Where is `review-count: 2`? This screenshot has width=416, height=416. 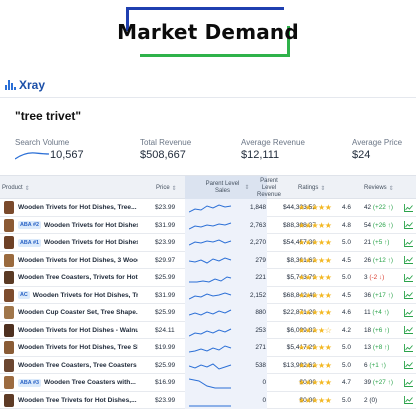
review-count: 2 is located at coordinates (366, 400).